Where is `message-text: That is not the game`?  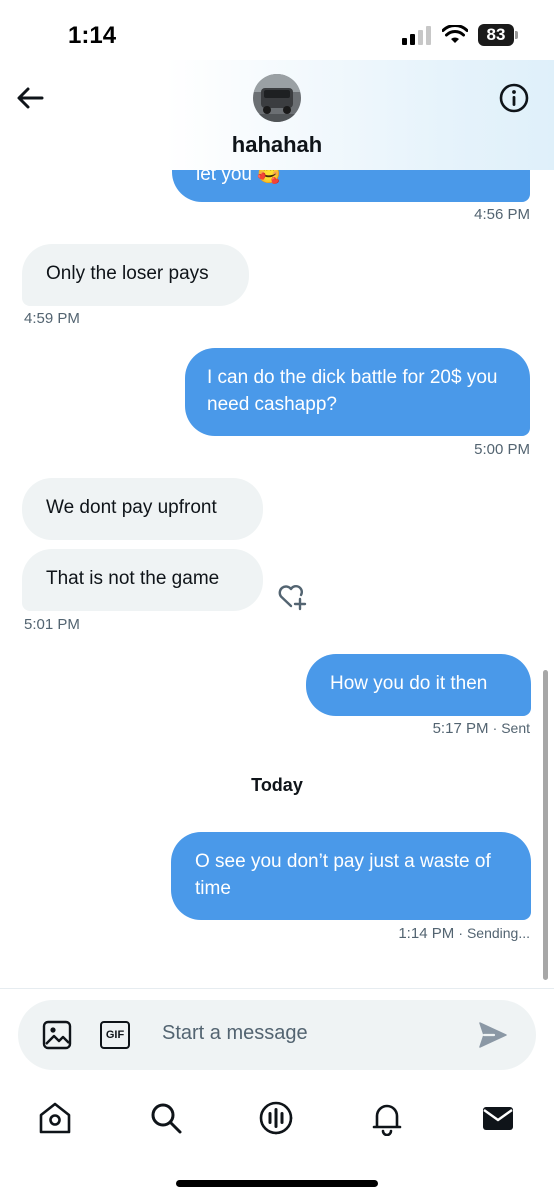
message-text: That is not the game is located at coordinates (133, 578).